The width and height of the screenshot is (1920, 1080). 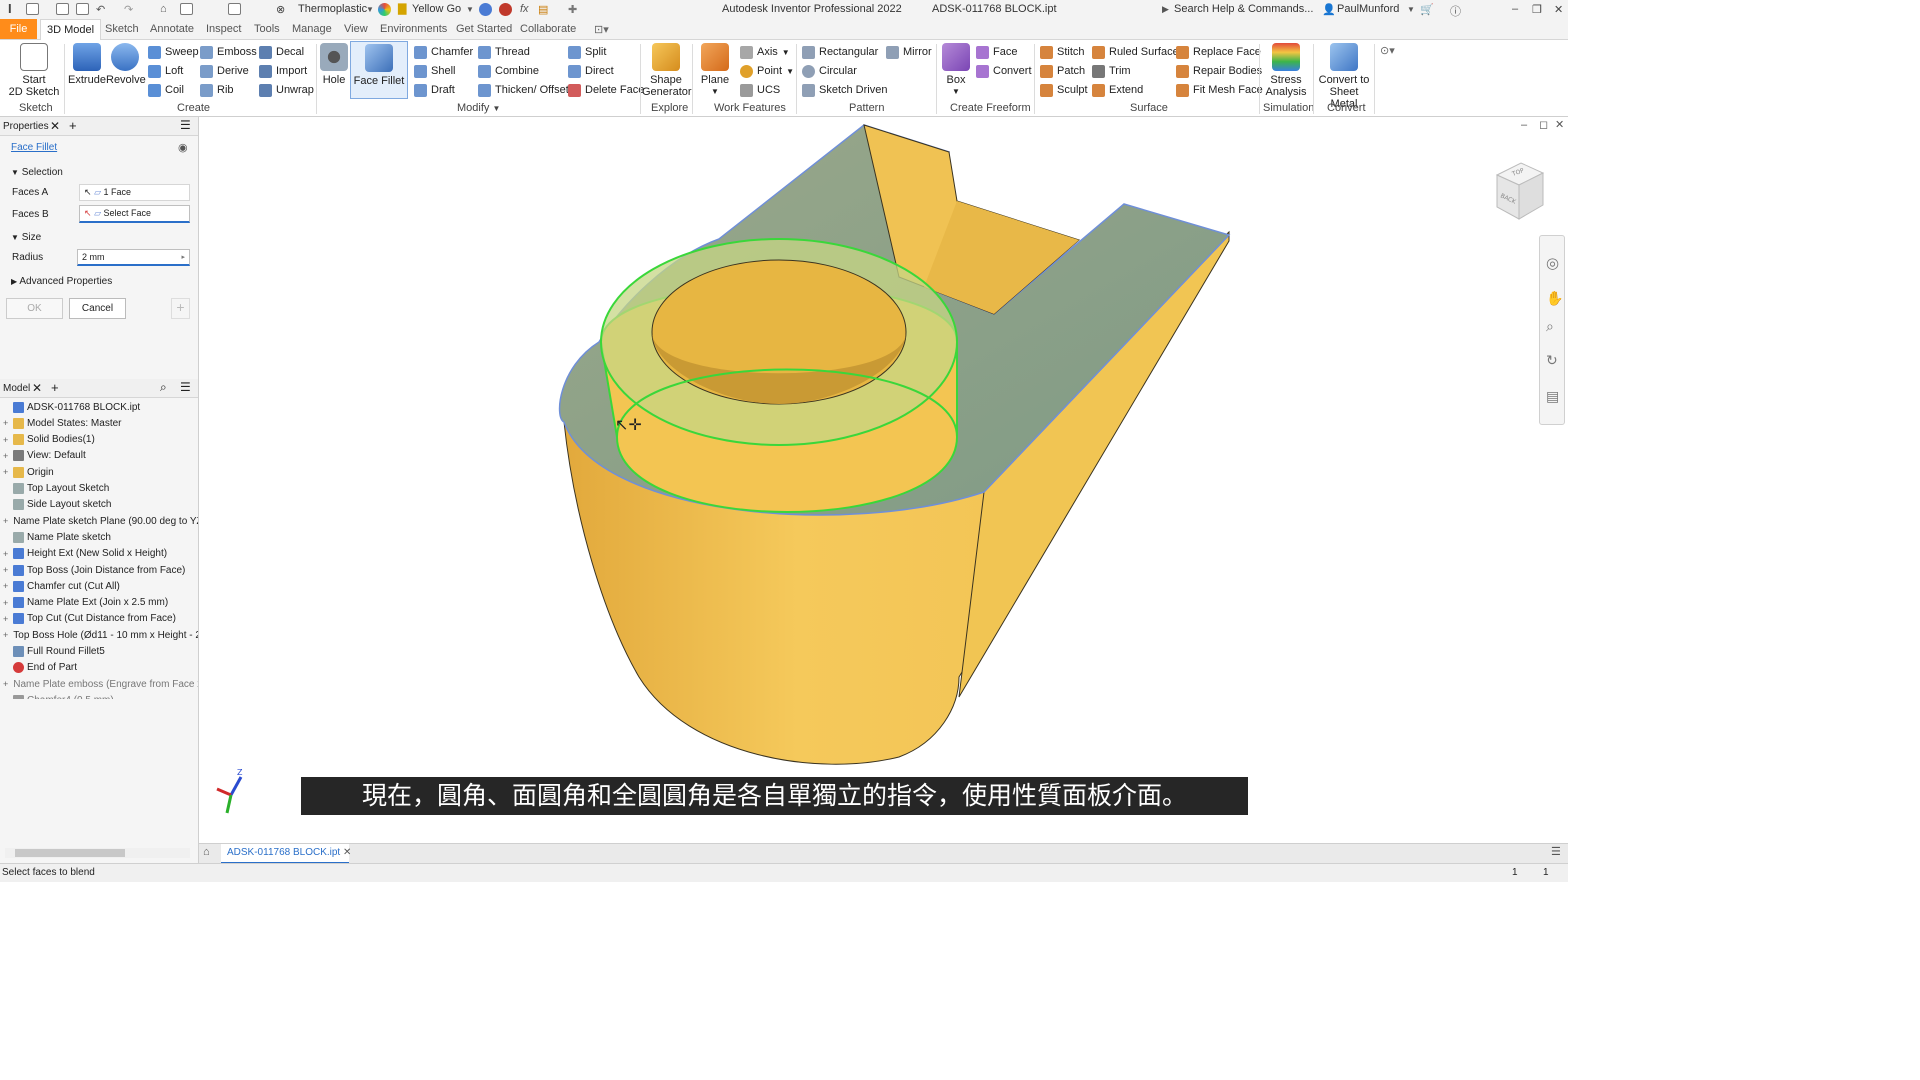 I want to click on properties-icon, so click(x=186, y=9).